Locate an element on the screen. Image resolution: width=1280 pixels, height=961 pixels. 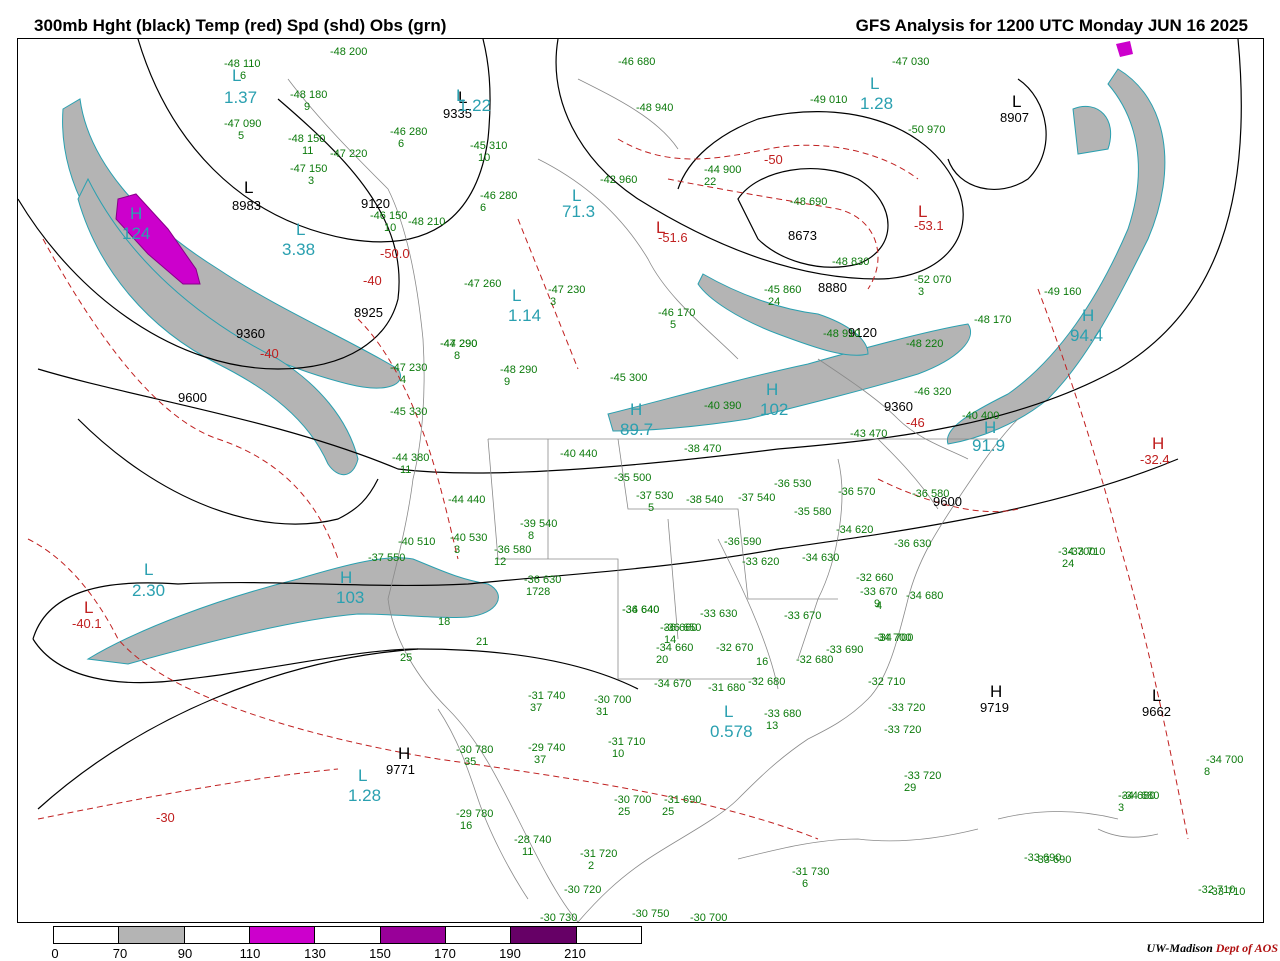
station-obs: -48 830 is located at coordinates (850, 262).